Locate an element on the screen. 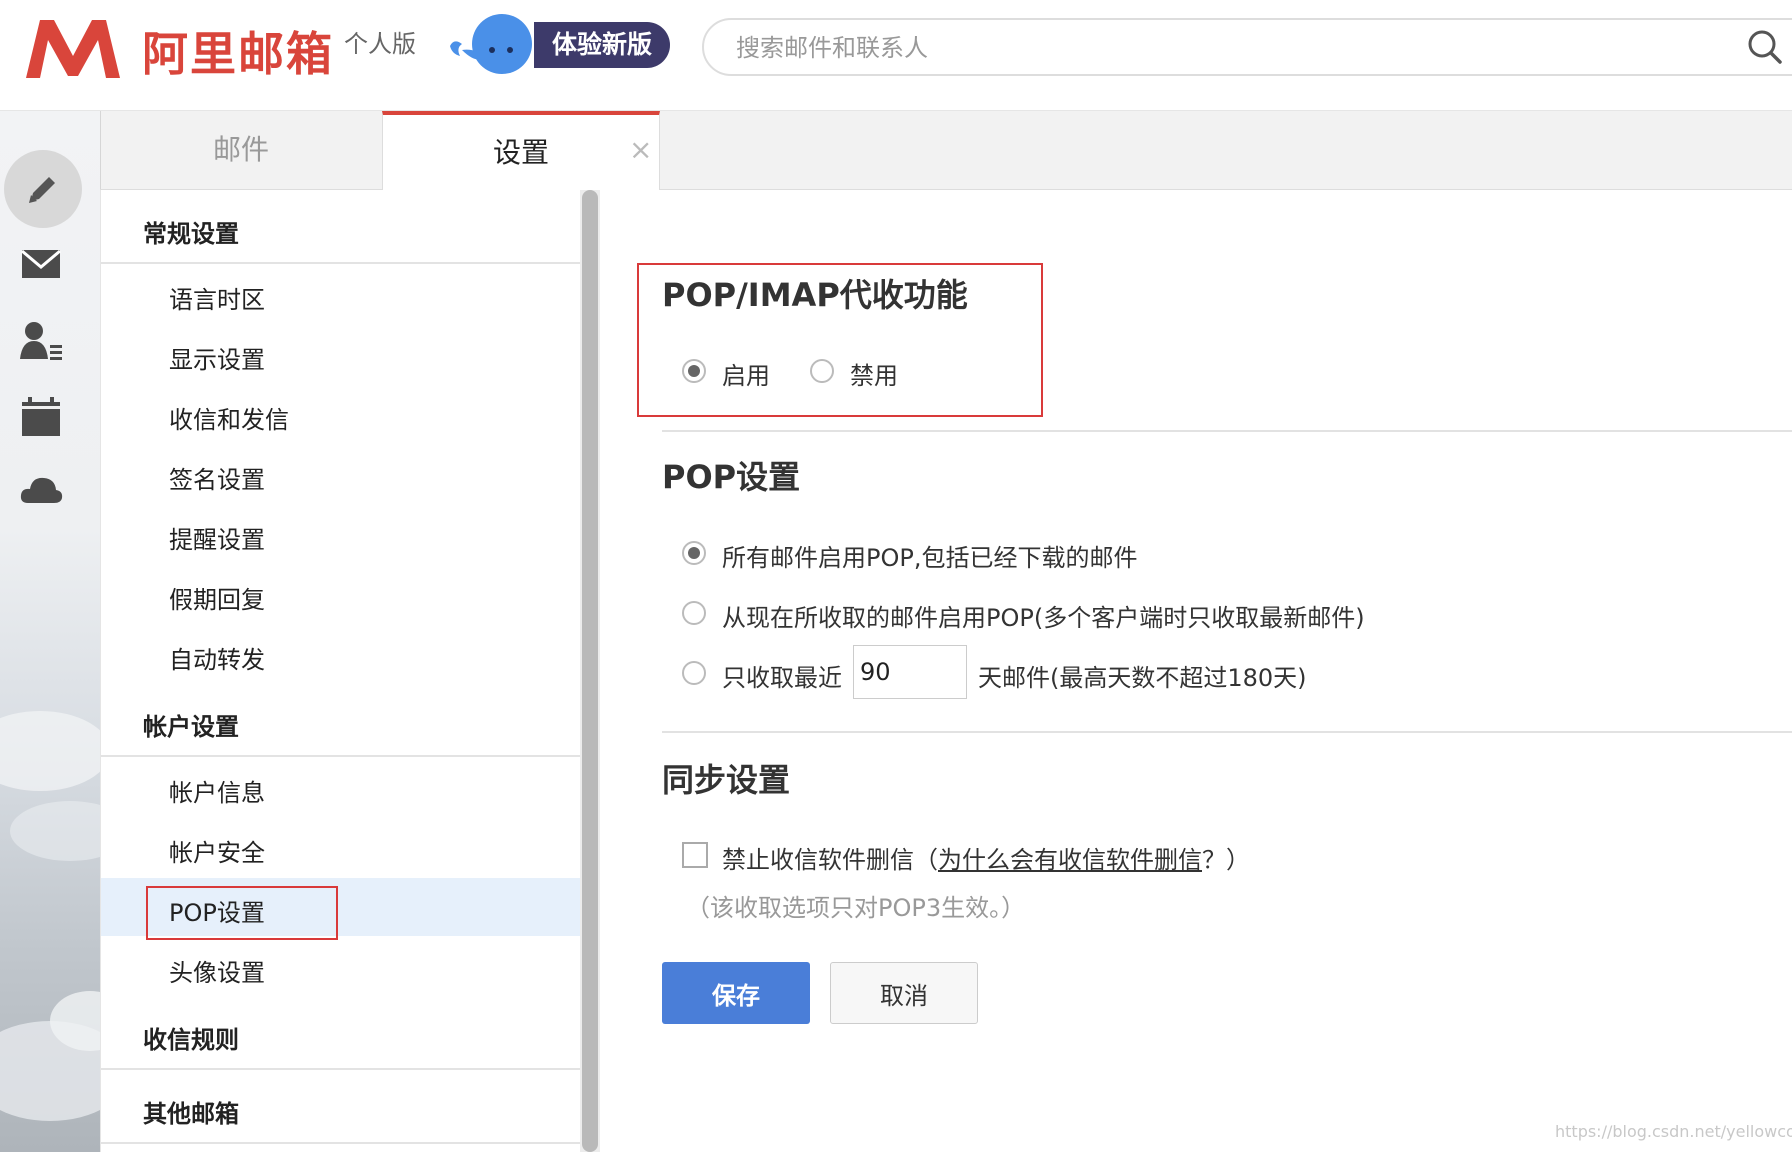  search-icon is located at coordinates (1765, 47).